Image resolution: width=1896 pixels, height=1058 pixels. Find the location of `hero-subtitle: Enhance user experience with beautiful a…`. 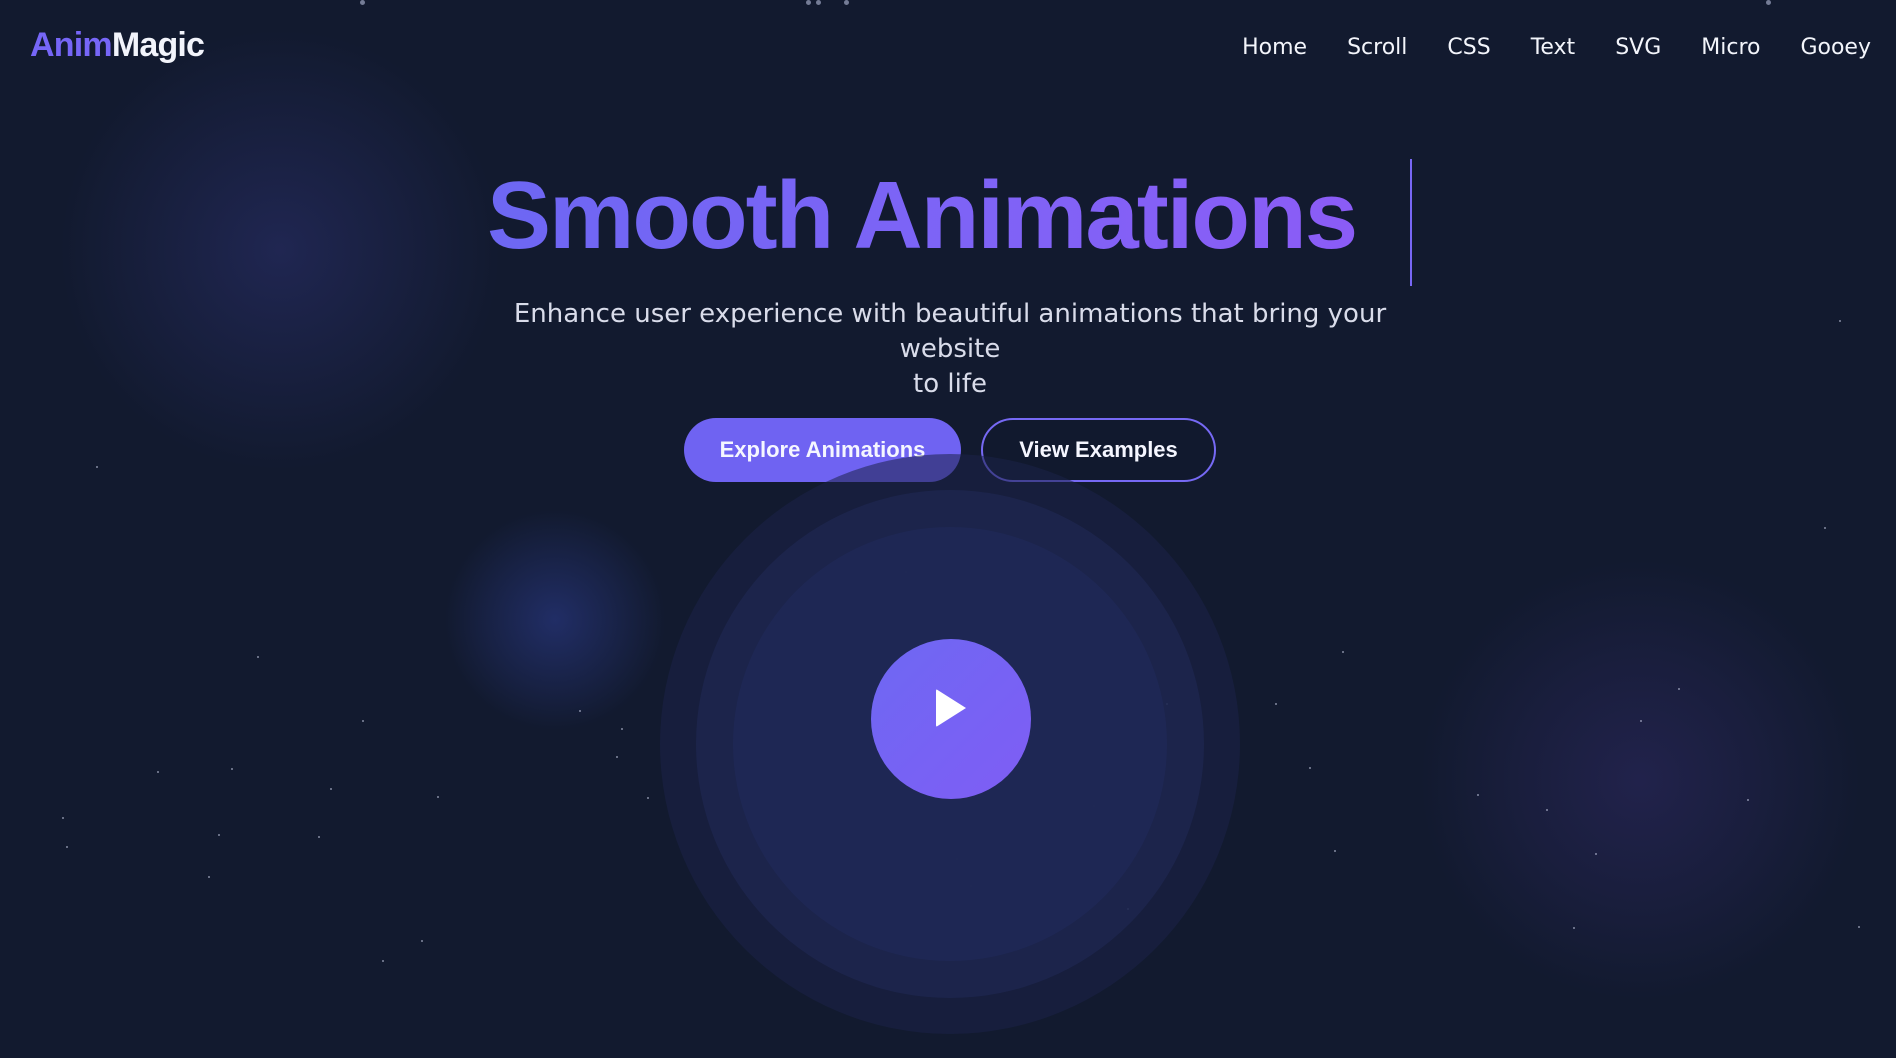

hero-subtitle: Enhance user experience with beautiful a… is located at coordinates (950, 349).